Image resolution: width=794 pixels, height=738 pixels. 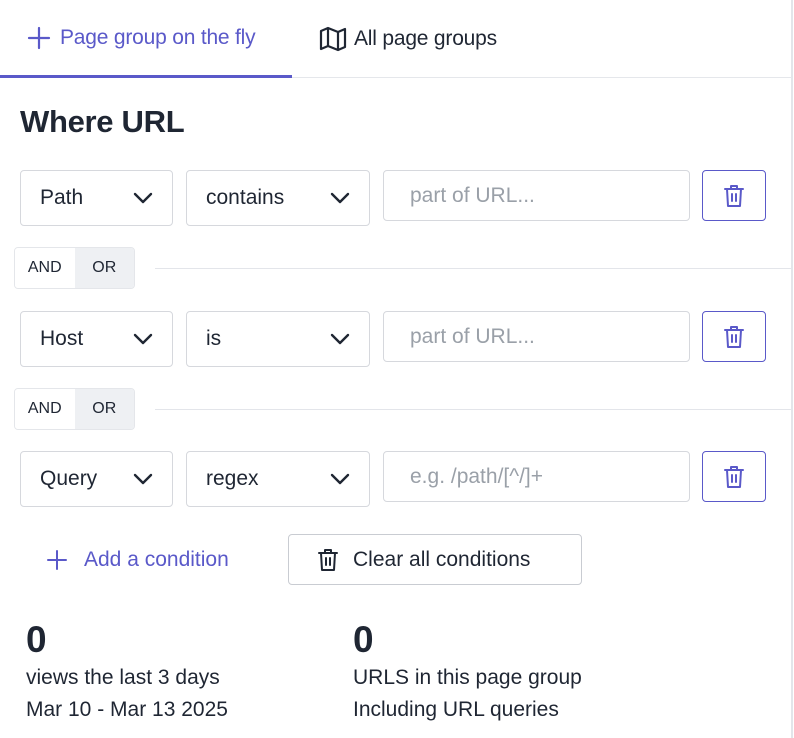 What do you see at coordinates (792, 369) in the screenshot?
I see `panel-right-edge` at bounding box center [792, 369].